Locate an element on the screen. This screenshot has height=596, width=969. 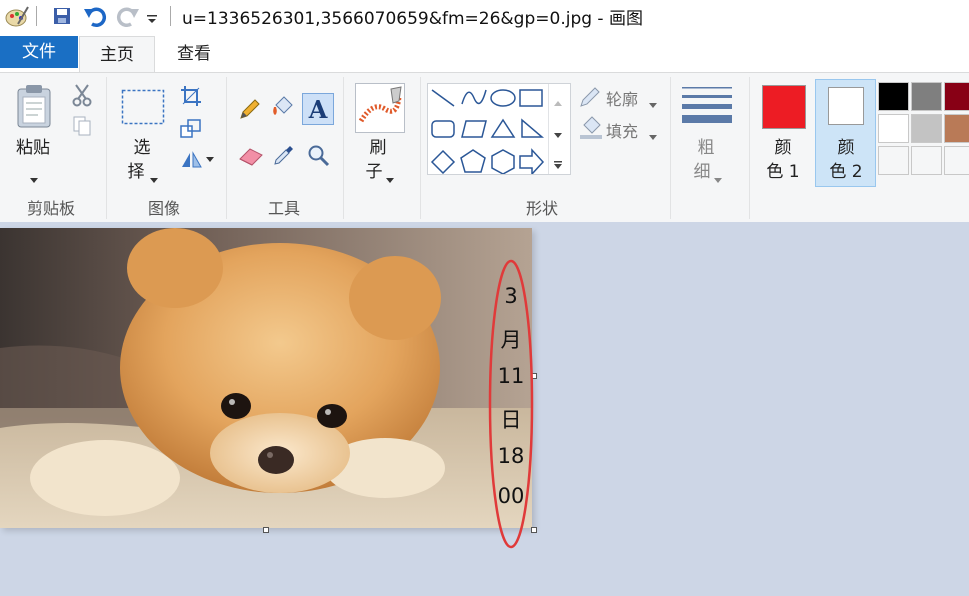
color2-label-line2: 色 2 is located at coordinates (846, 172).